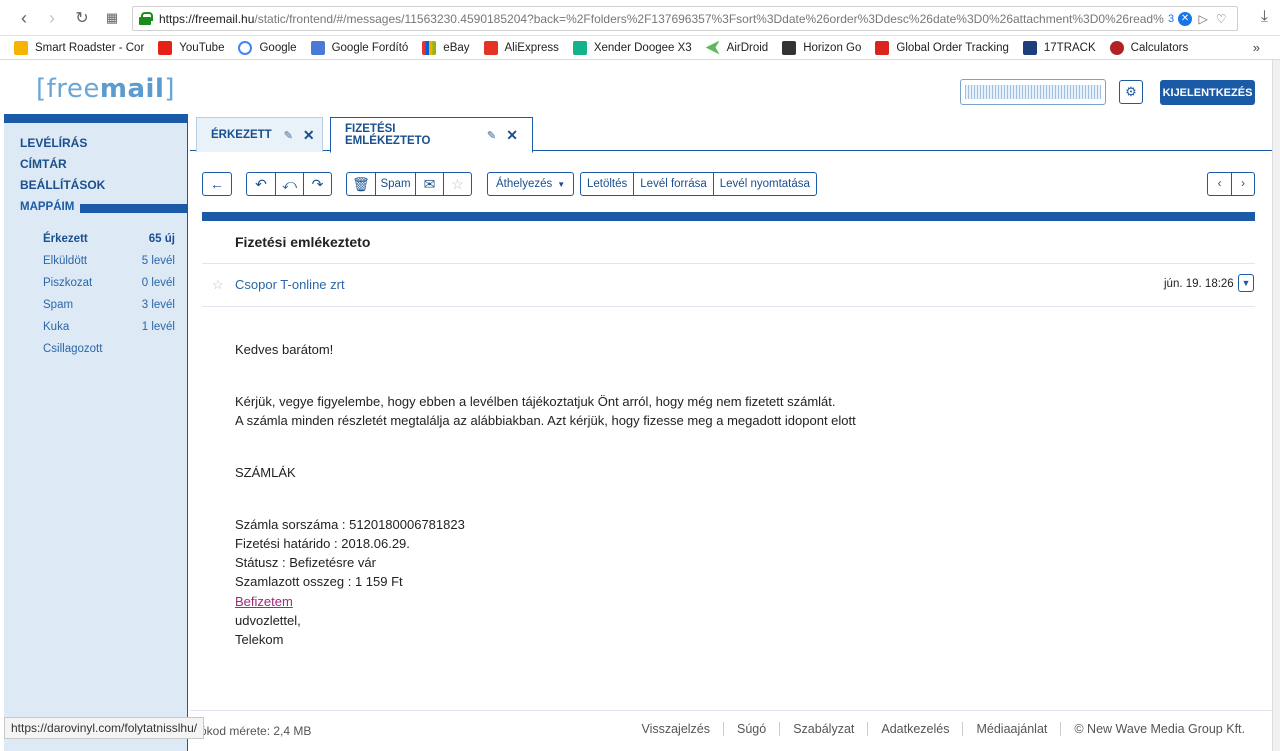 The width and height of the screenshot is (1280, 751). I want to click on bookmark-item: Horizon Go, so click(821, 47).